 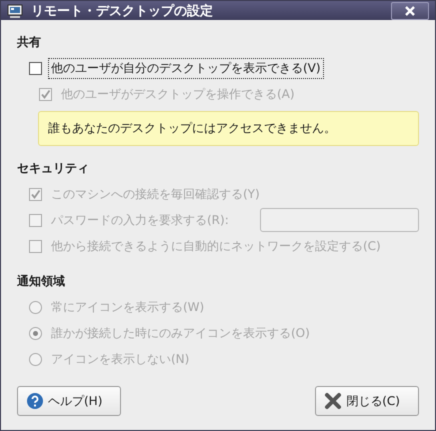 What do you see at coordinates (15, 10) in the screenshot?
I see `monitor-icon` at bounding box center [15, 10].